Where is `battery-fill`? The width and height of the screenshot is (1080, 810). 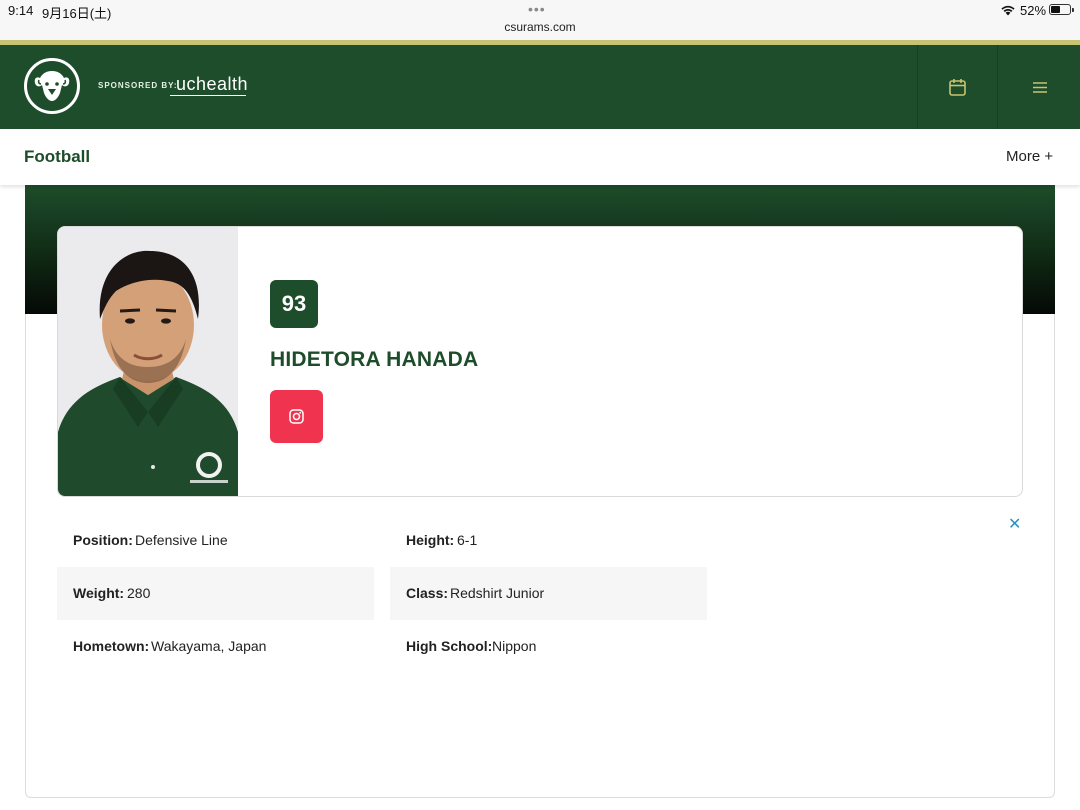
battery-fill is located at coordinates (1055, 9).